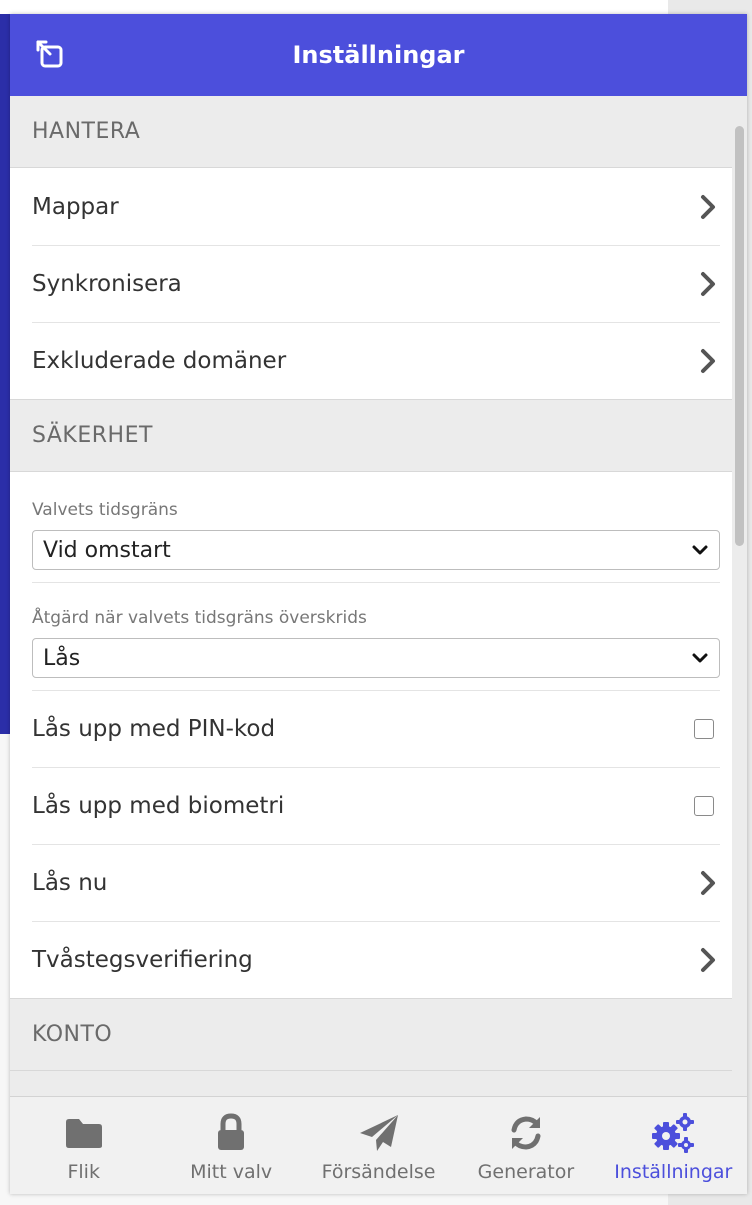 Image resolution: width=752 pixels, height=1205 pixels. What do you see at coordinates (371, 805) in the screenshot?
I see `settings-item-unlock-biometric: Lås upp med biometri` at bounding box center [371, 805].